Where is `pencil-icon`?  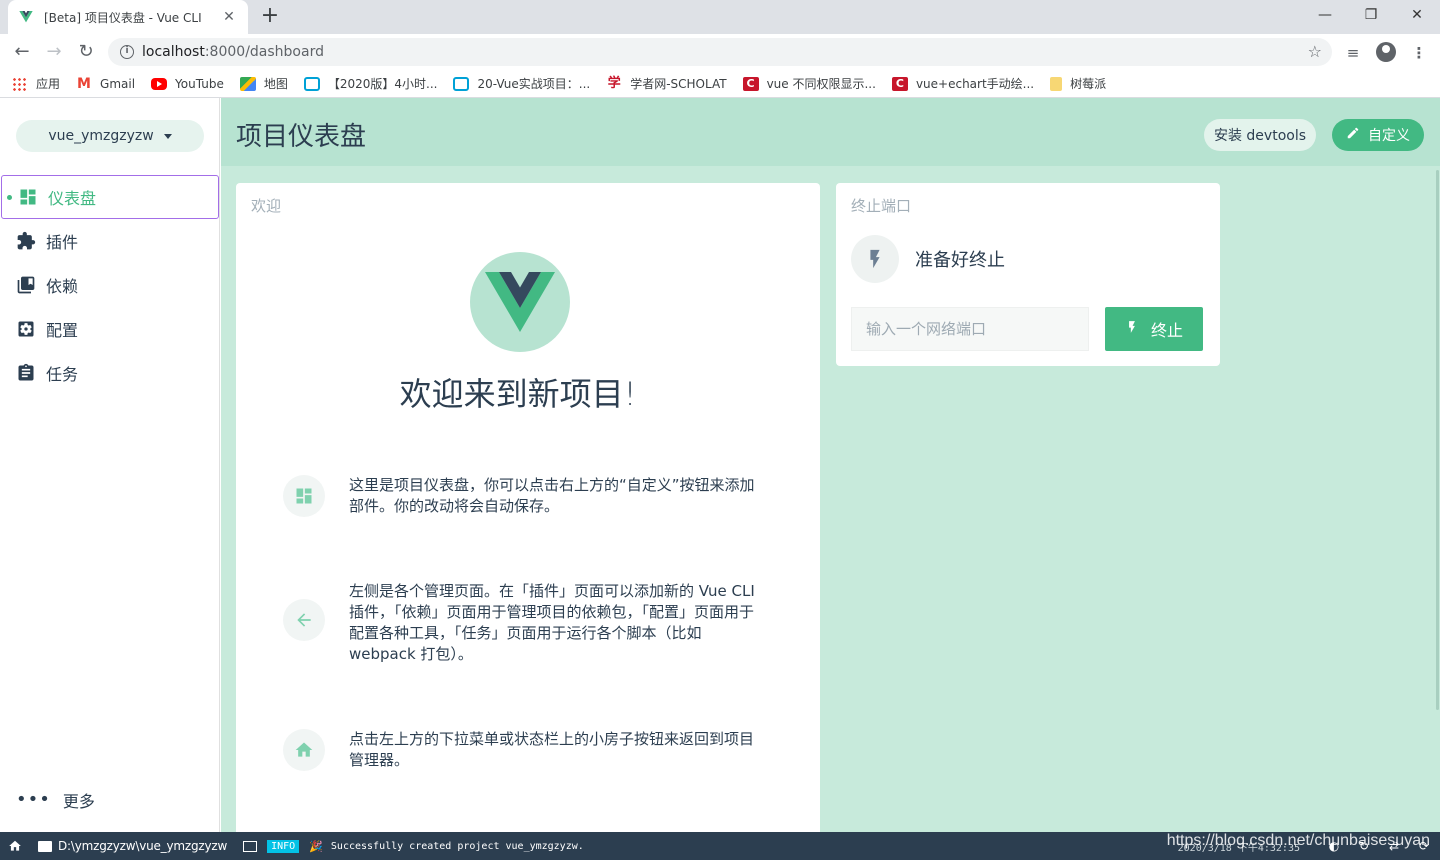 pencil-icon is located at coordinates (1353, 135).